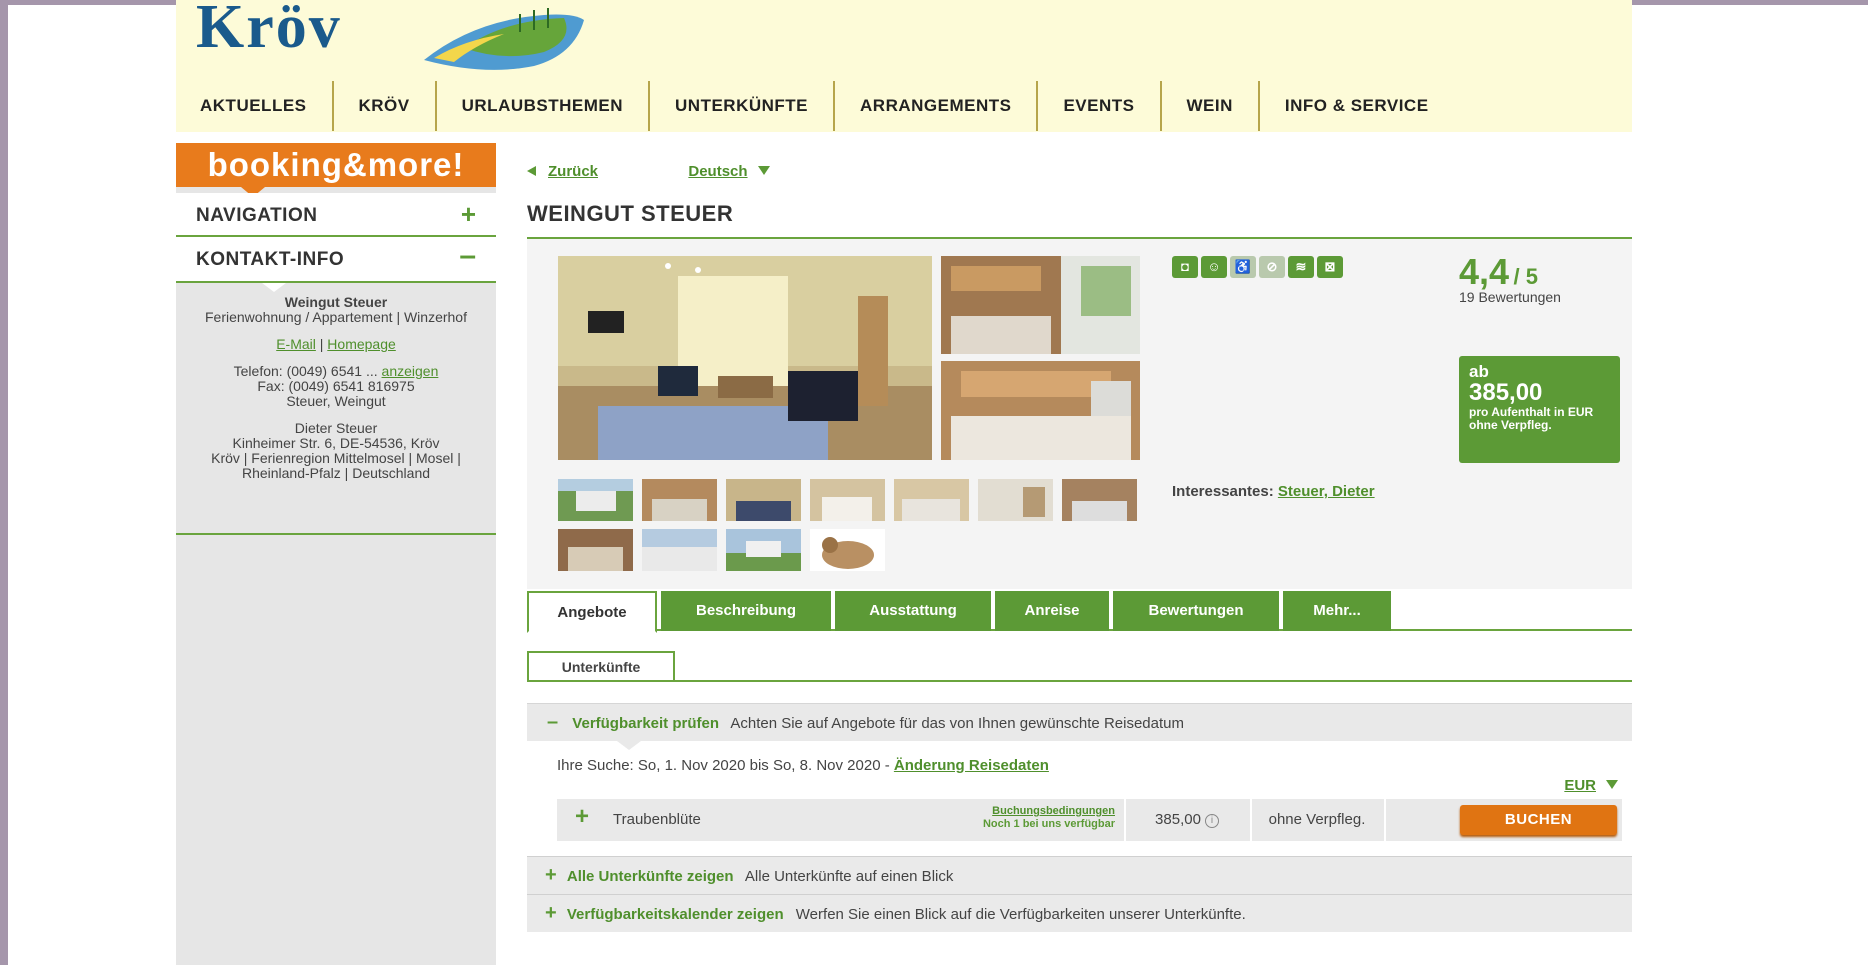 The image size is (1868, 965). I want to click on back-link: Zurück, so click(573, 171).